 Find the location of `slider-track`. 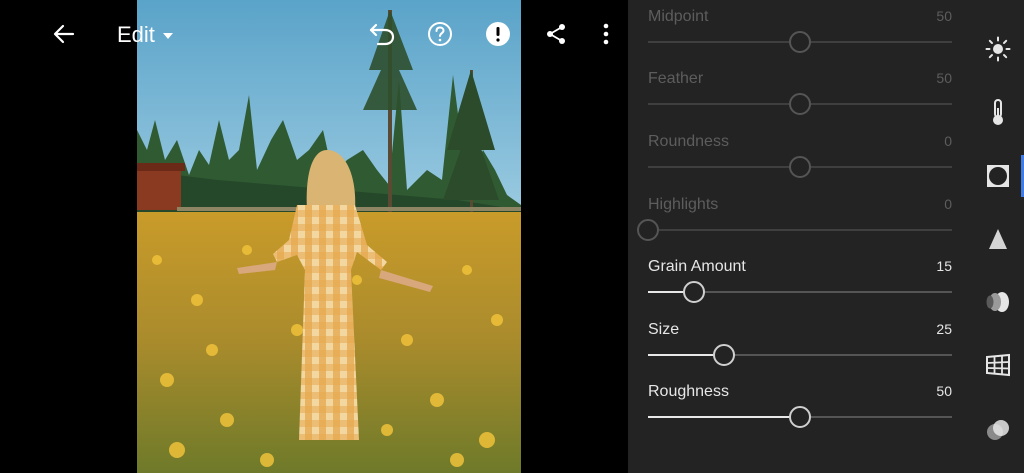

slider-track is located at coordinates (800, 230).